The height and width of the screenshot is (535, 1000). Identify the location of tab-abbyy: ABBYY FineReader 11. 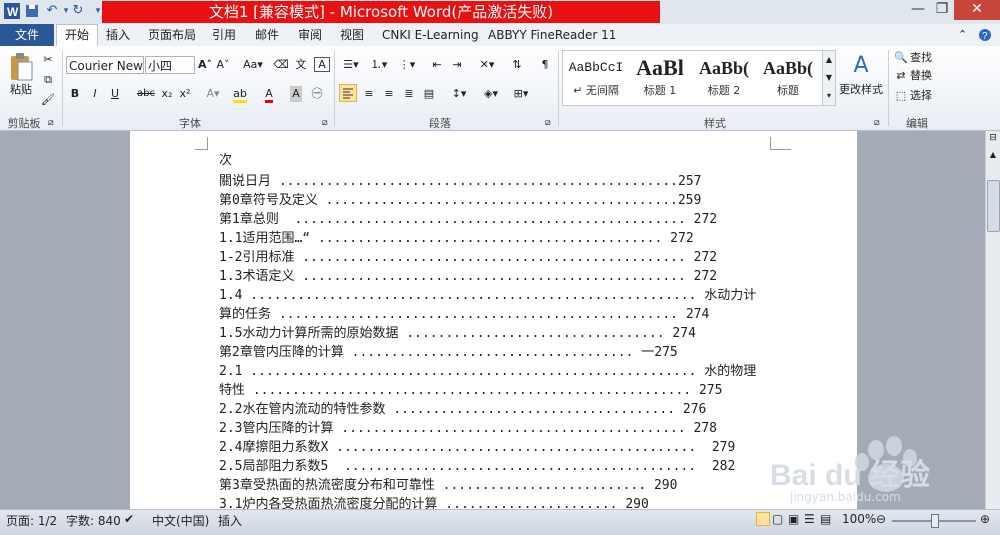
(552, 35).